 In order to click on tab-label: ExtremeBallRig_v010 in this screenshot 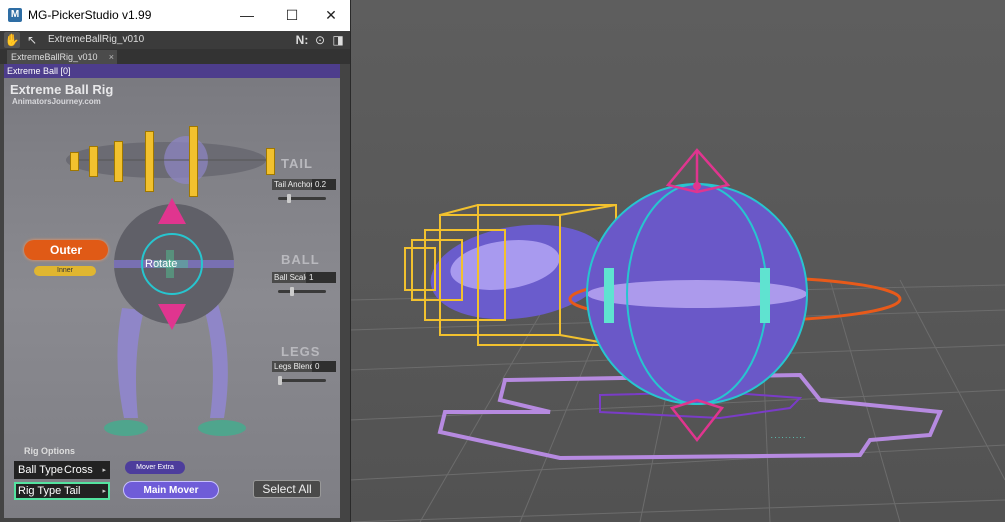, I will do `click(54, 57)`.